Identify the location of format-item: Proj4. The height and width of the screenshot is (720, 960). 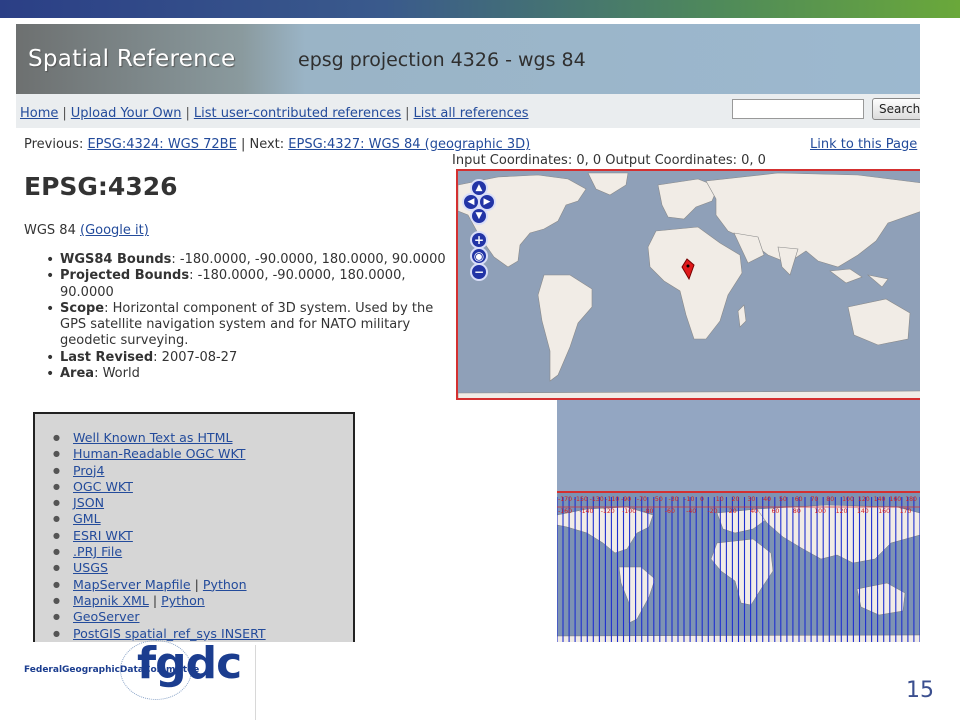
(158, 471).